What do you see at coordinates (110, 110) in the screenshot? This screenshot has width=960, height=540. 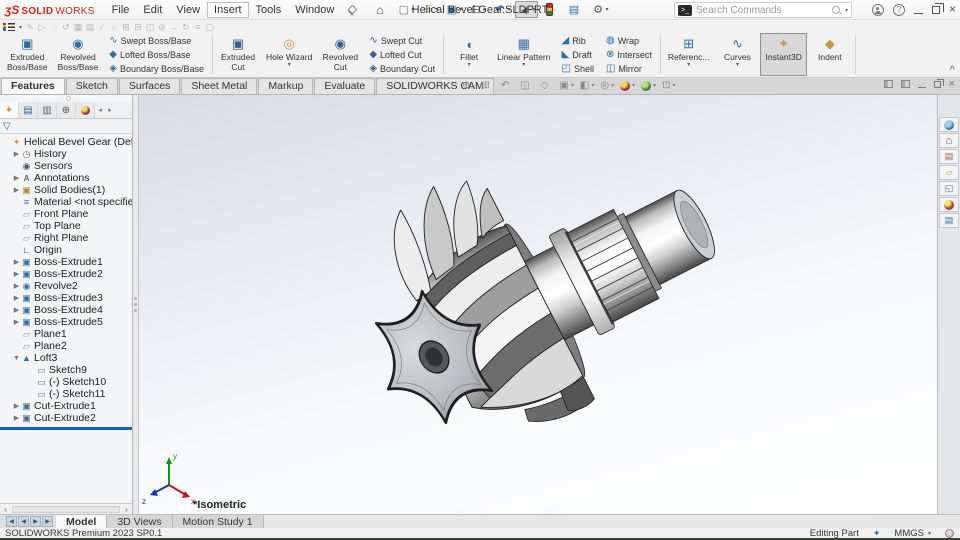 I see `panel-tab-scroll-right: ▸` at bounding box center [110, 110].